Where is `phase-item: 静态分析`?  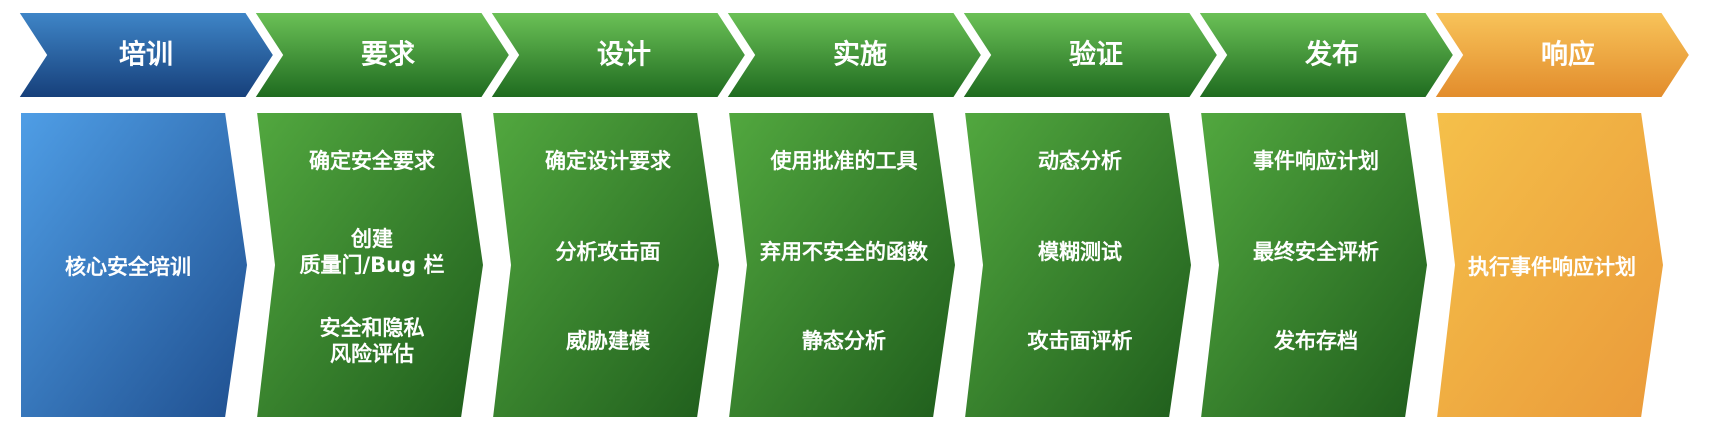 phase-item: 静态分析 is located at coordinates (844, 341).